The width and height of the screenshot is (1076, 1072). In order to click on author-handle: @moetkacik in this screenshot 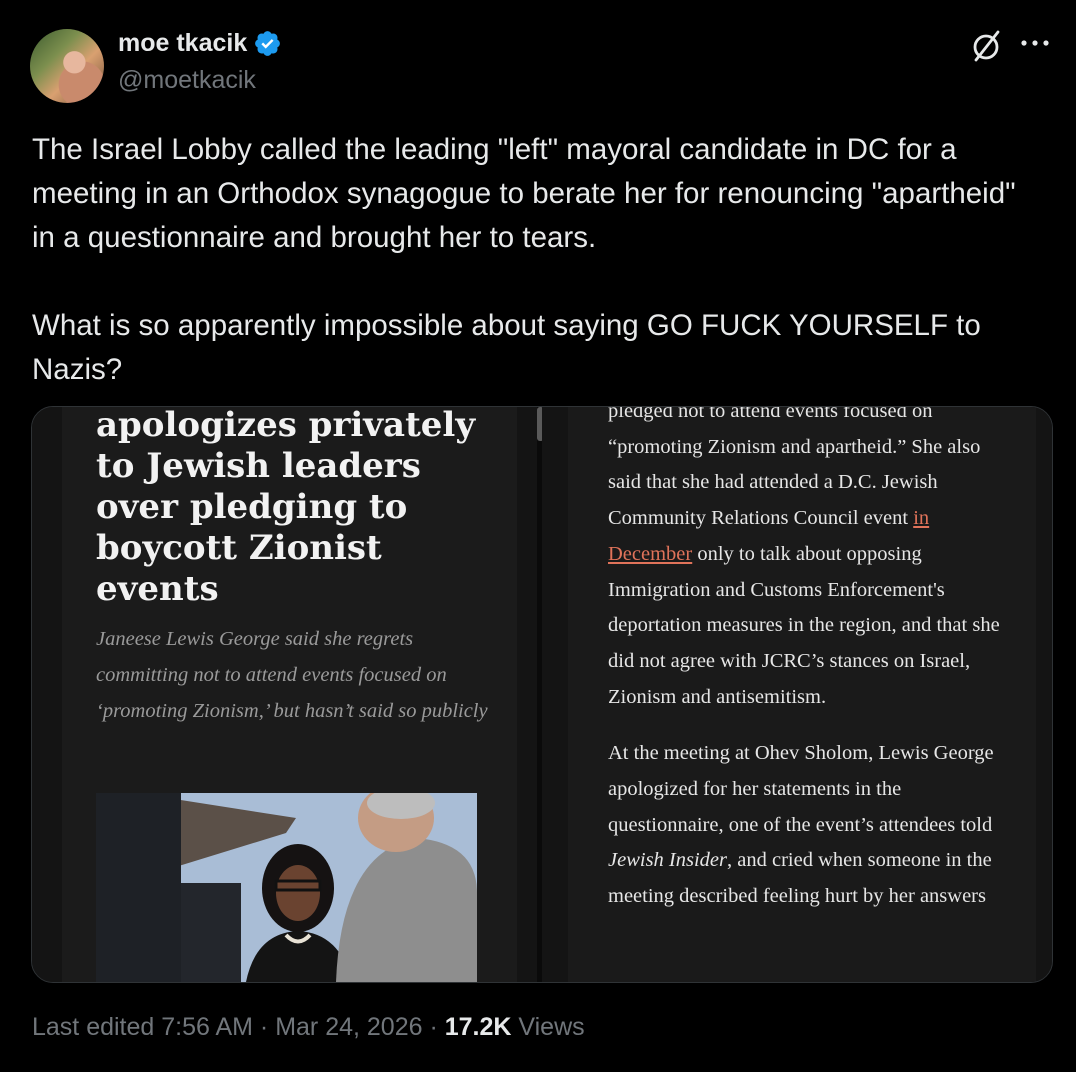, I will do `click(187, 80)`.